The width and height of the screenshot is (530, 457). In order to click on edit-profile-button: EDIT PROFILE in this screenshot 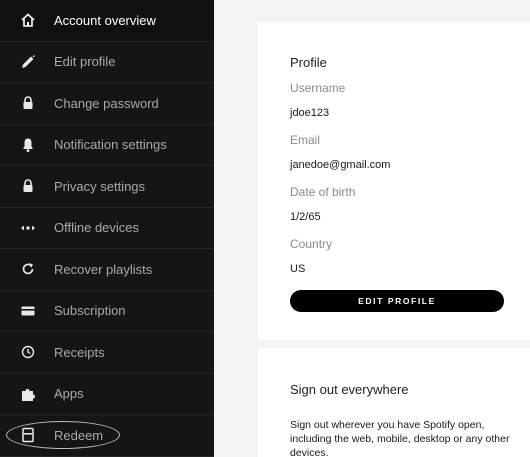, I will do `click(397, 301)`.